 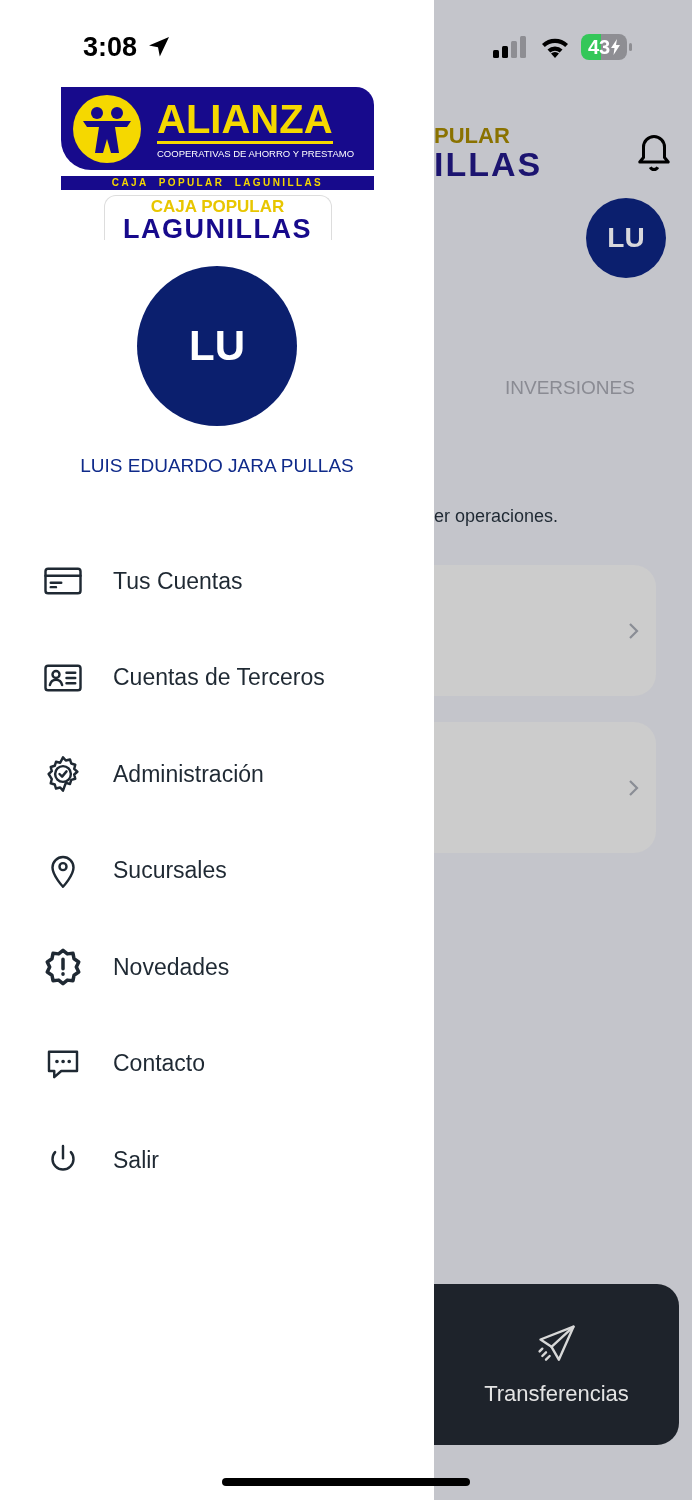 What do you see at coordinates (488, 164) in the screenshot?
I see `header-logo-bottom: ILLAS` at bounding box center [488, 164].